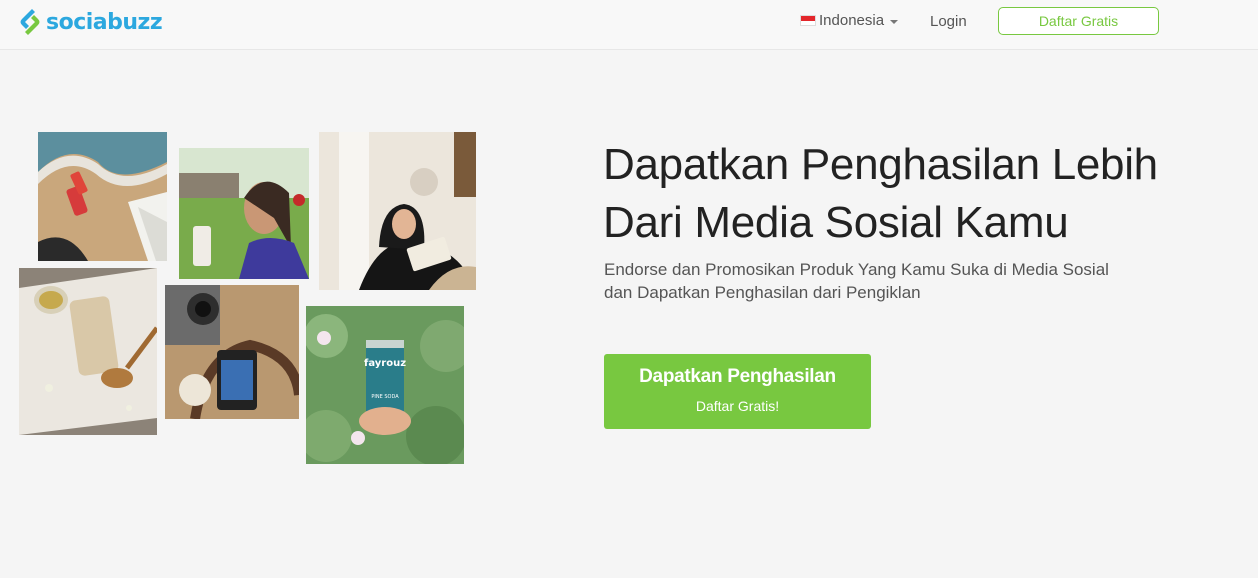 The image size is (1258, 578). Describe the element at coordinates (836, 222) in the screenshot. I see `headline-line-2: Dari Media Sosial Kamu` at that location.